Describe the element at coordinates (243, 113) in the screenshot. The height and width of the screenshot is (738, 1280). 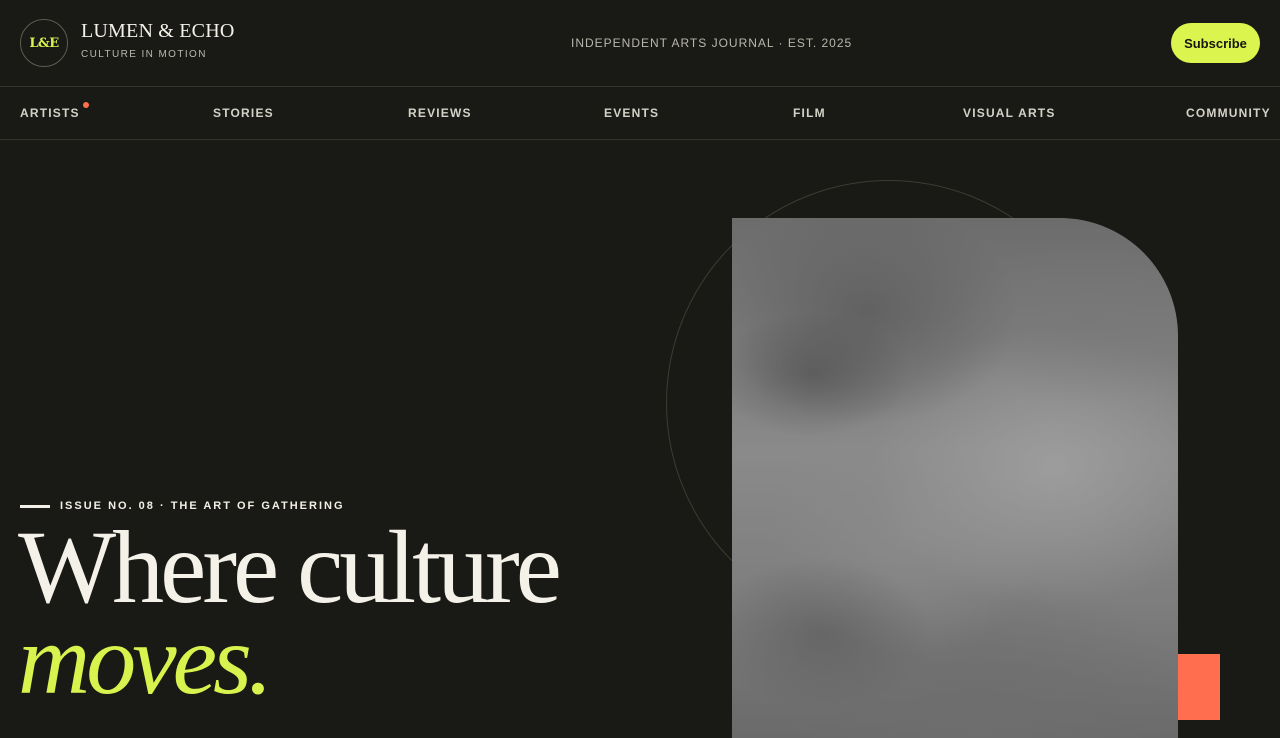
I see `nav-item-stories: STORIES` at that location.